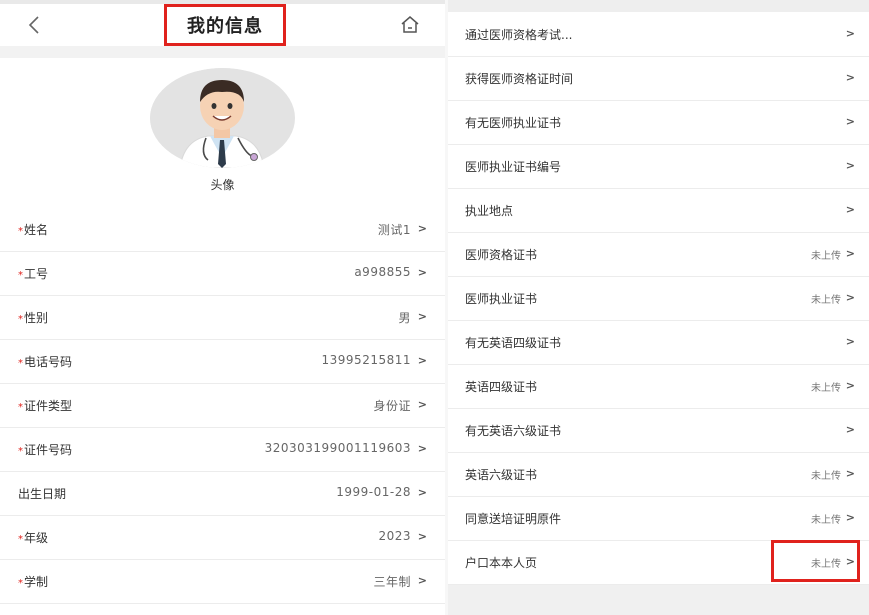  I want to click on certificate-row: 获得医师资格证时间 >, so click(658, 79).